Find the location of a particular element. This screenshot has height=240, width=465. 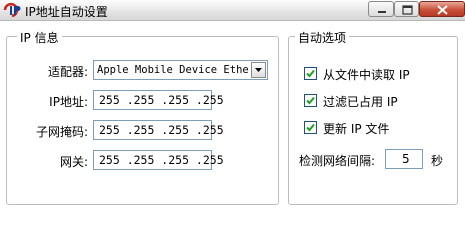

subnet-mask-label: 子网掩码: is located at coordinates (61, 132).